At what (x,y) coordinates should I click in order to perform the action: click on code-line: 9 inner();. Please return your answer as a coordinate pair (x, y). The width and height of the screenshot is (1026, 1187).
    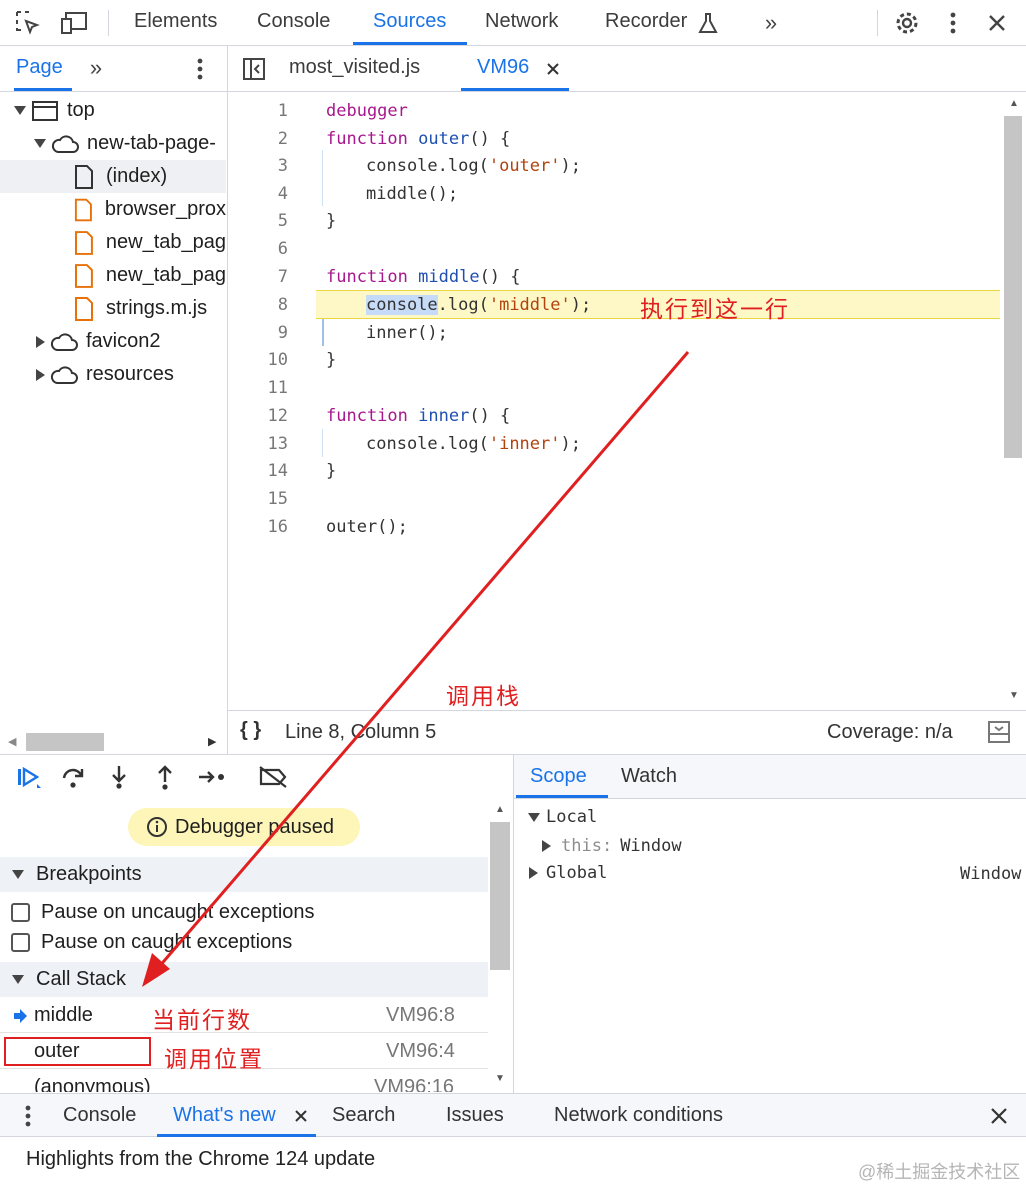
    Looking at the image, I should click on (362, 332).